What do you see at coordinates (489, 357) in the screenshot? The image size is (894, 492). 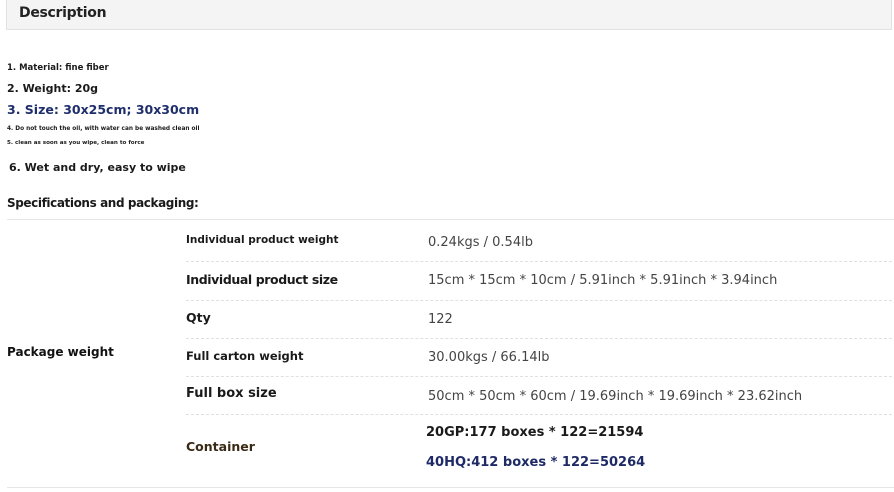 I see `spec-value-carton-weight: 30.00kgs / 66.14lb` at bounding box center [489, 357].